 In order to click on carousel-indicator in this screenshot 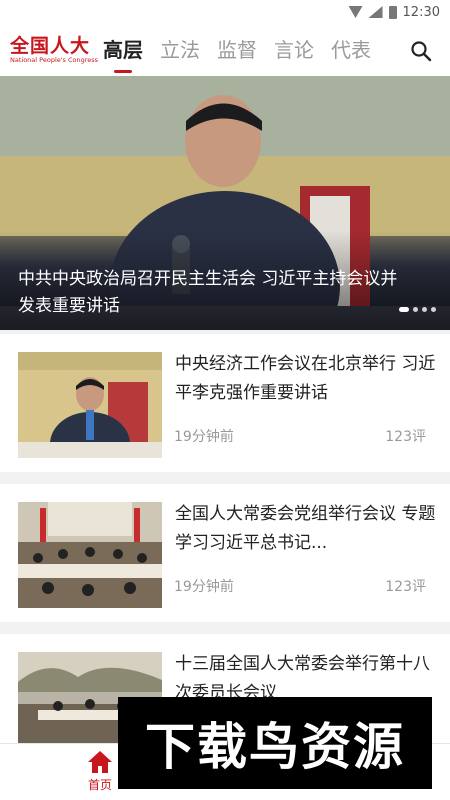, I will do `click(417, 309)`.